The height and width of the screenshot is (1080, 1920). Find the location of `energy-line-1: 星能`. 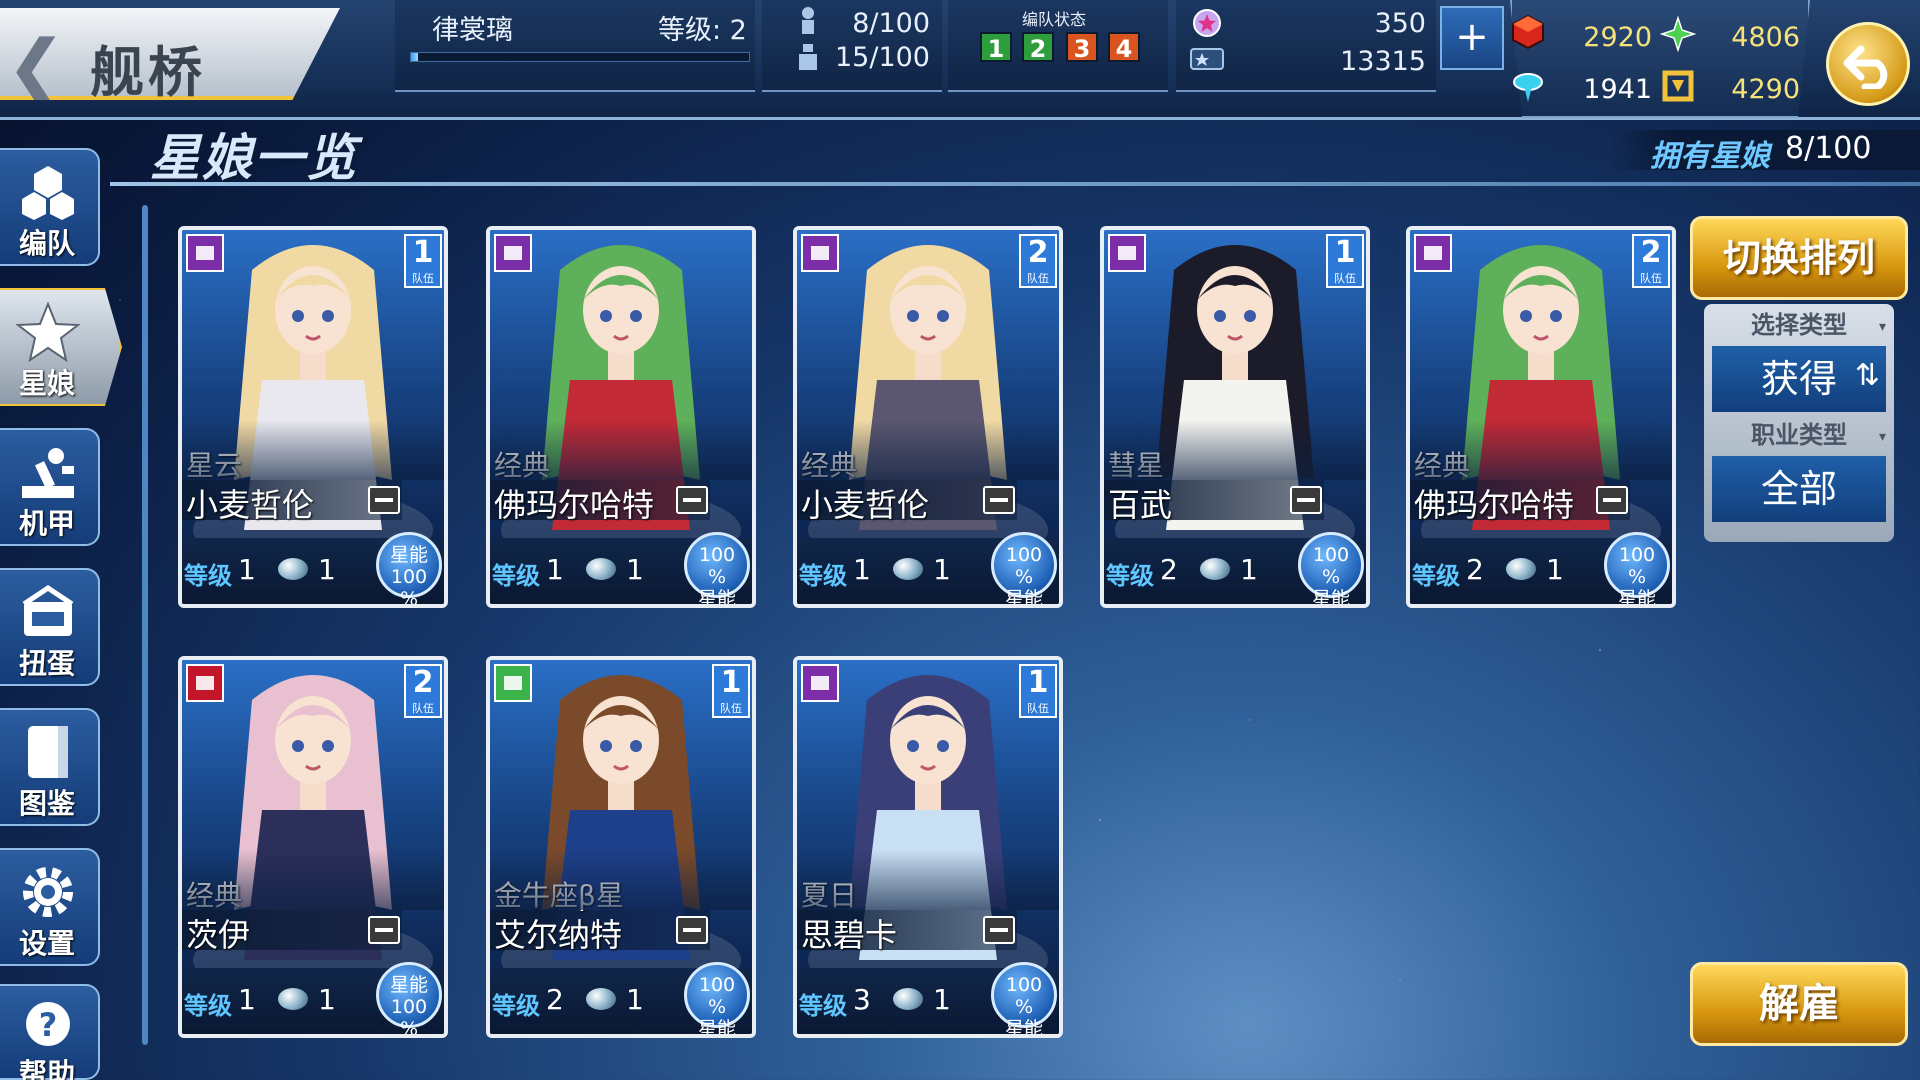

energy-line-1: 星能 is located at coordinates (408, 985).